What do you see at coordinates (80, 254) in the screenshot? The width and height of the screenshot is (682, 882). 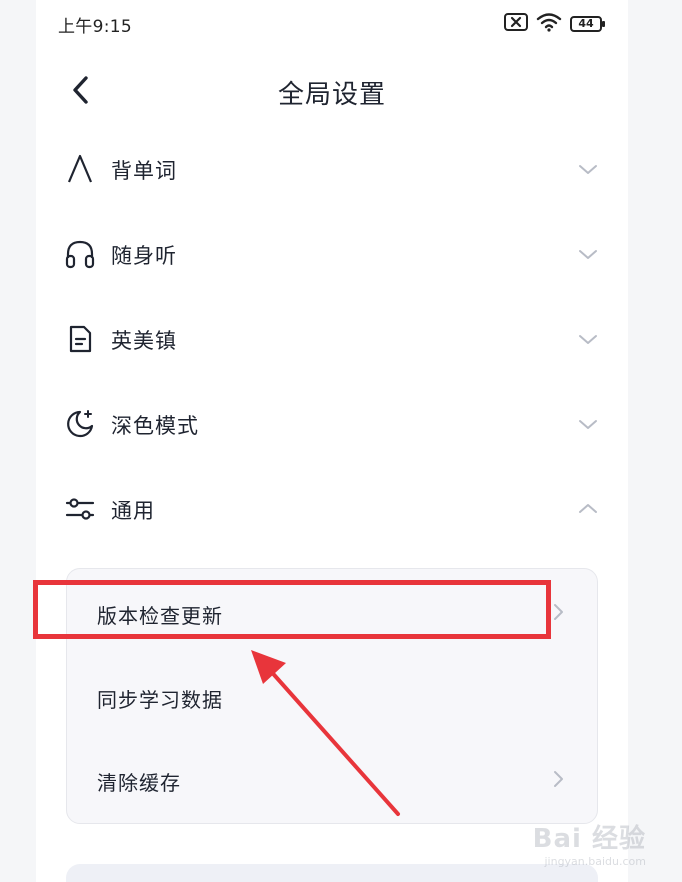 I see `headphones-icon` at bounding box center [80, 254].